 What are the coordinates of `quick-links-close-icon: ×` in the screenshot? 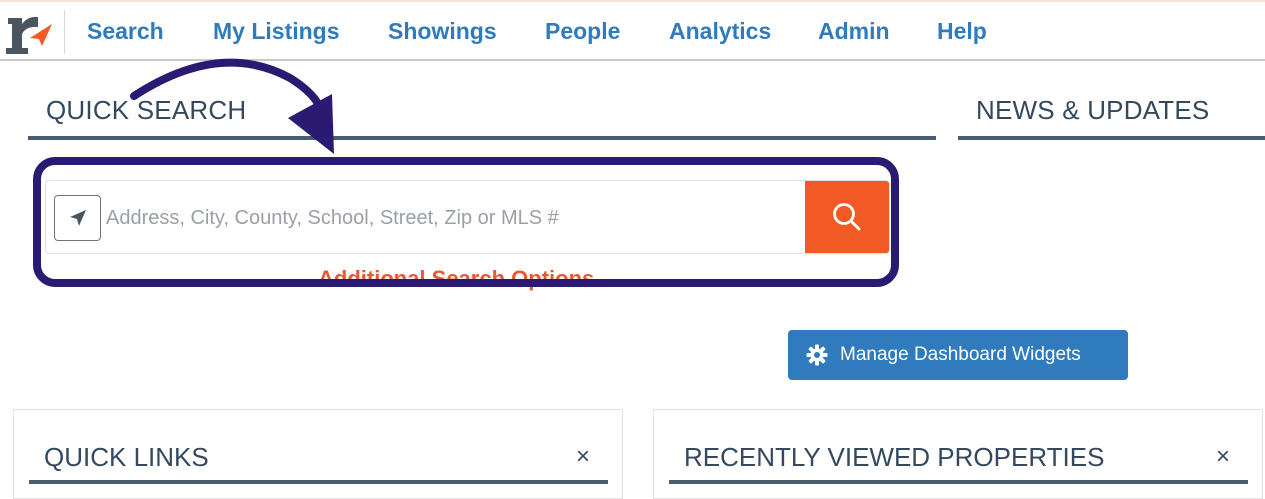 It's located at (583, 457).